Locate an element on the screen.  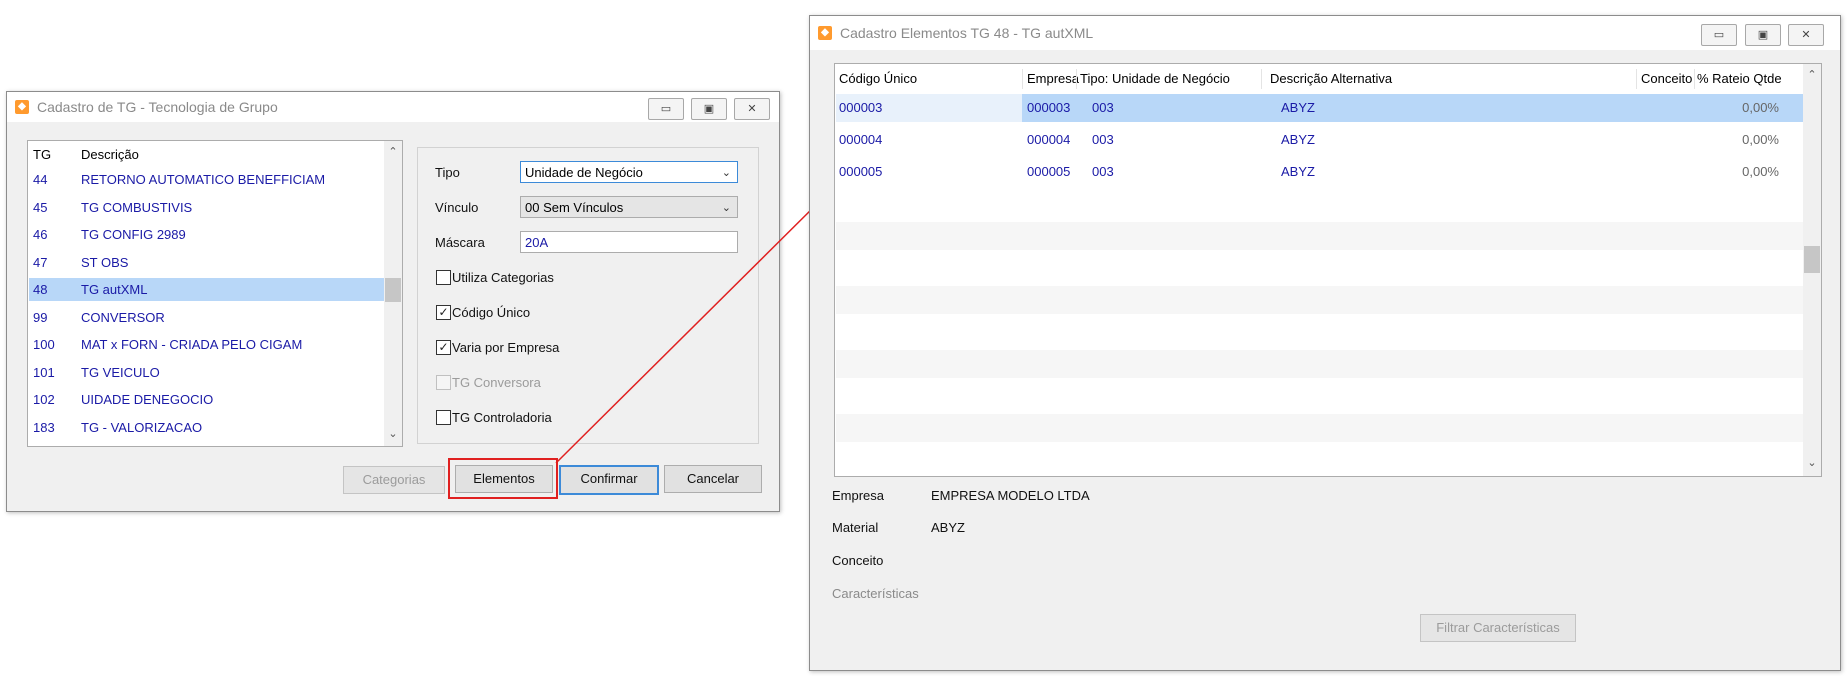
elementos-window-title: Cadastro Elementos TG 48 - TG autXML is located at coordinates (967, 33).